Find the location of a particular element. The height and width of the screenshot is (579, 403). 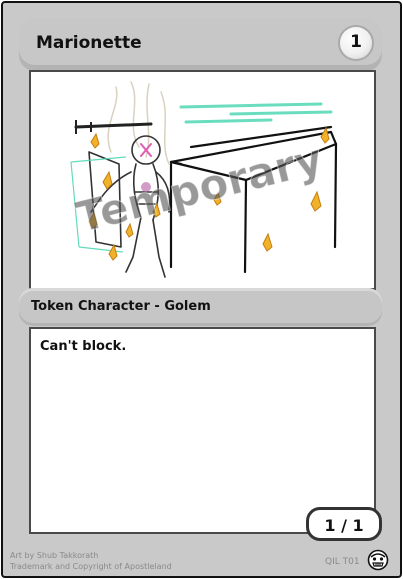

set-symbol-face-icon is located at coordinates (378, 560).